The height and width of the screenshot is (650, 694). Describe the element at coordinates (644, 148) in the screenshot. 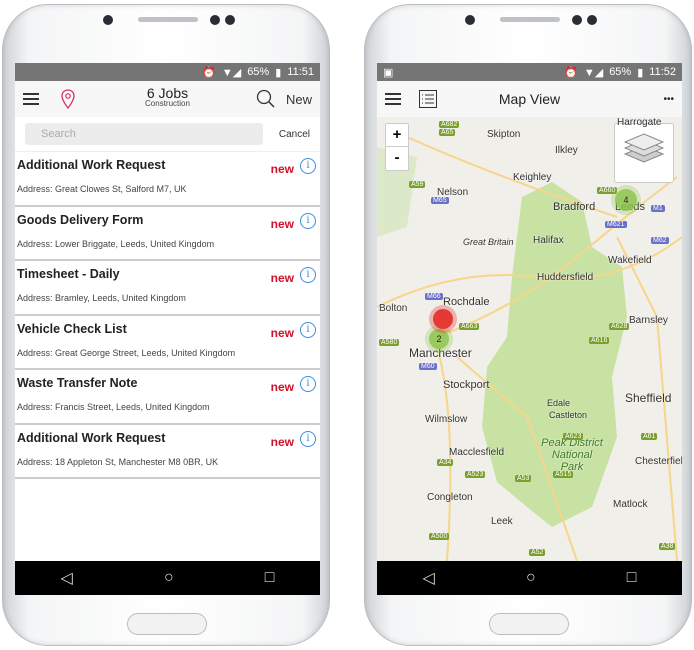

I see `layers-icon` at that location.